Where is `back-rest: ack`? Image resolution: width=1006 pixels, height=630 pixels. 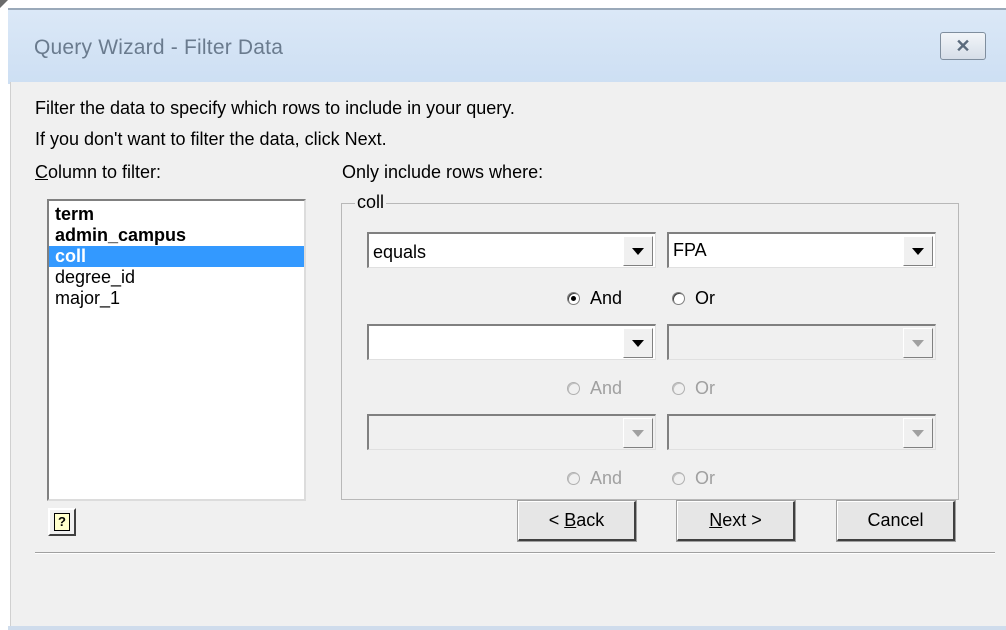
back-rest: ack is located at coordinates (590, 520).